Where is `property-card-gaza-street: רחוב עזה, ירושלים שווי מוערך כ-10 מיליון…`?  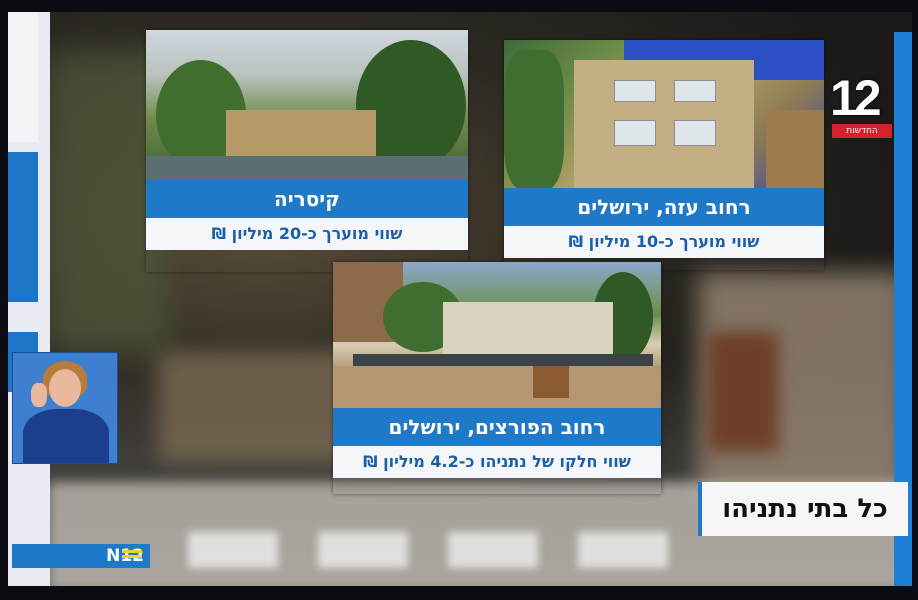
property-card-gaza-street: רחוב עזה, ירושלים שווי מוערך כ-10 מיליון… is located at coordinates (664, 155).